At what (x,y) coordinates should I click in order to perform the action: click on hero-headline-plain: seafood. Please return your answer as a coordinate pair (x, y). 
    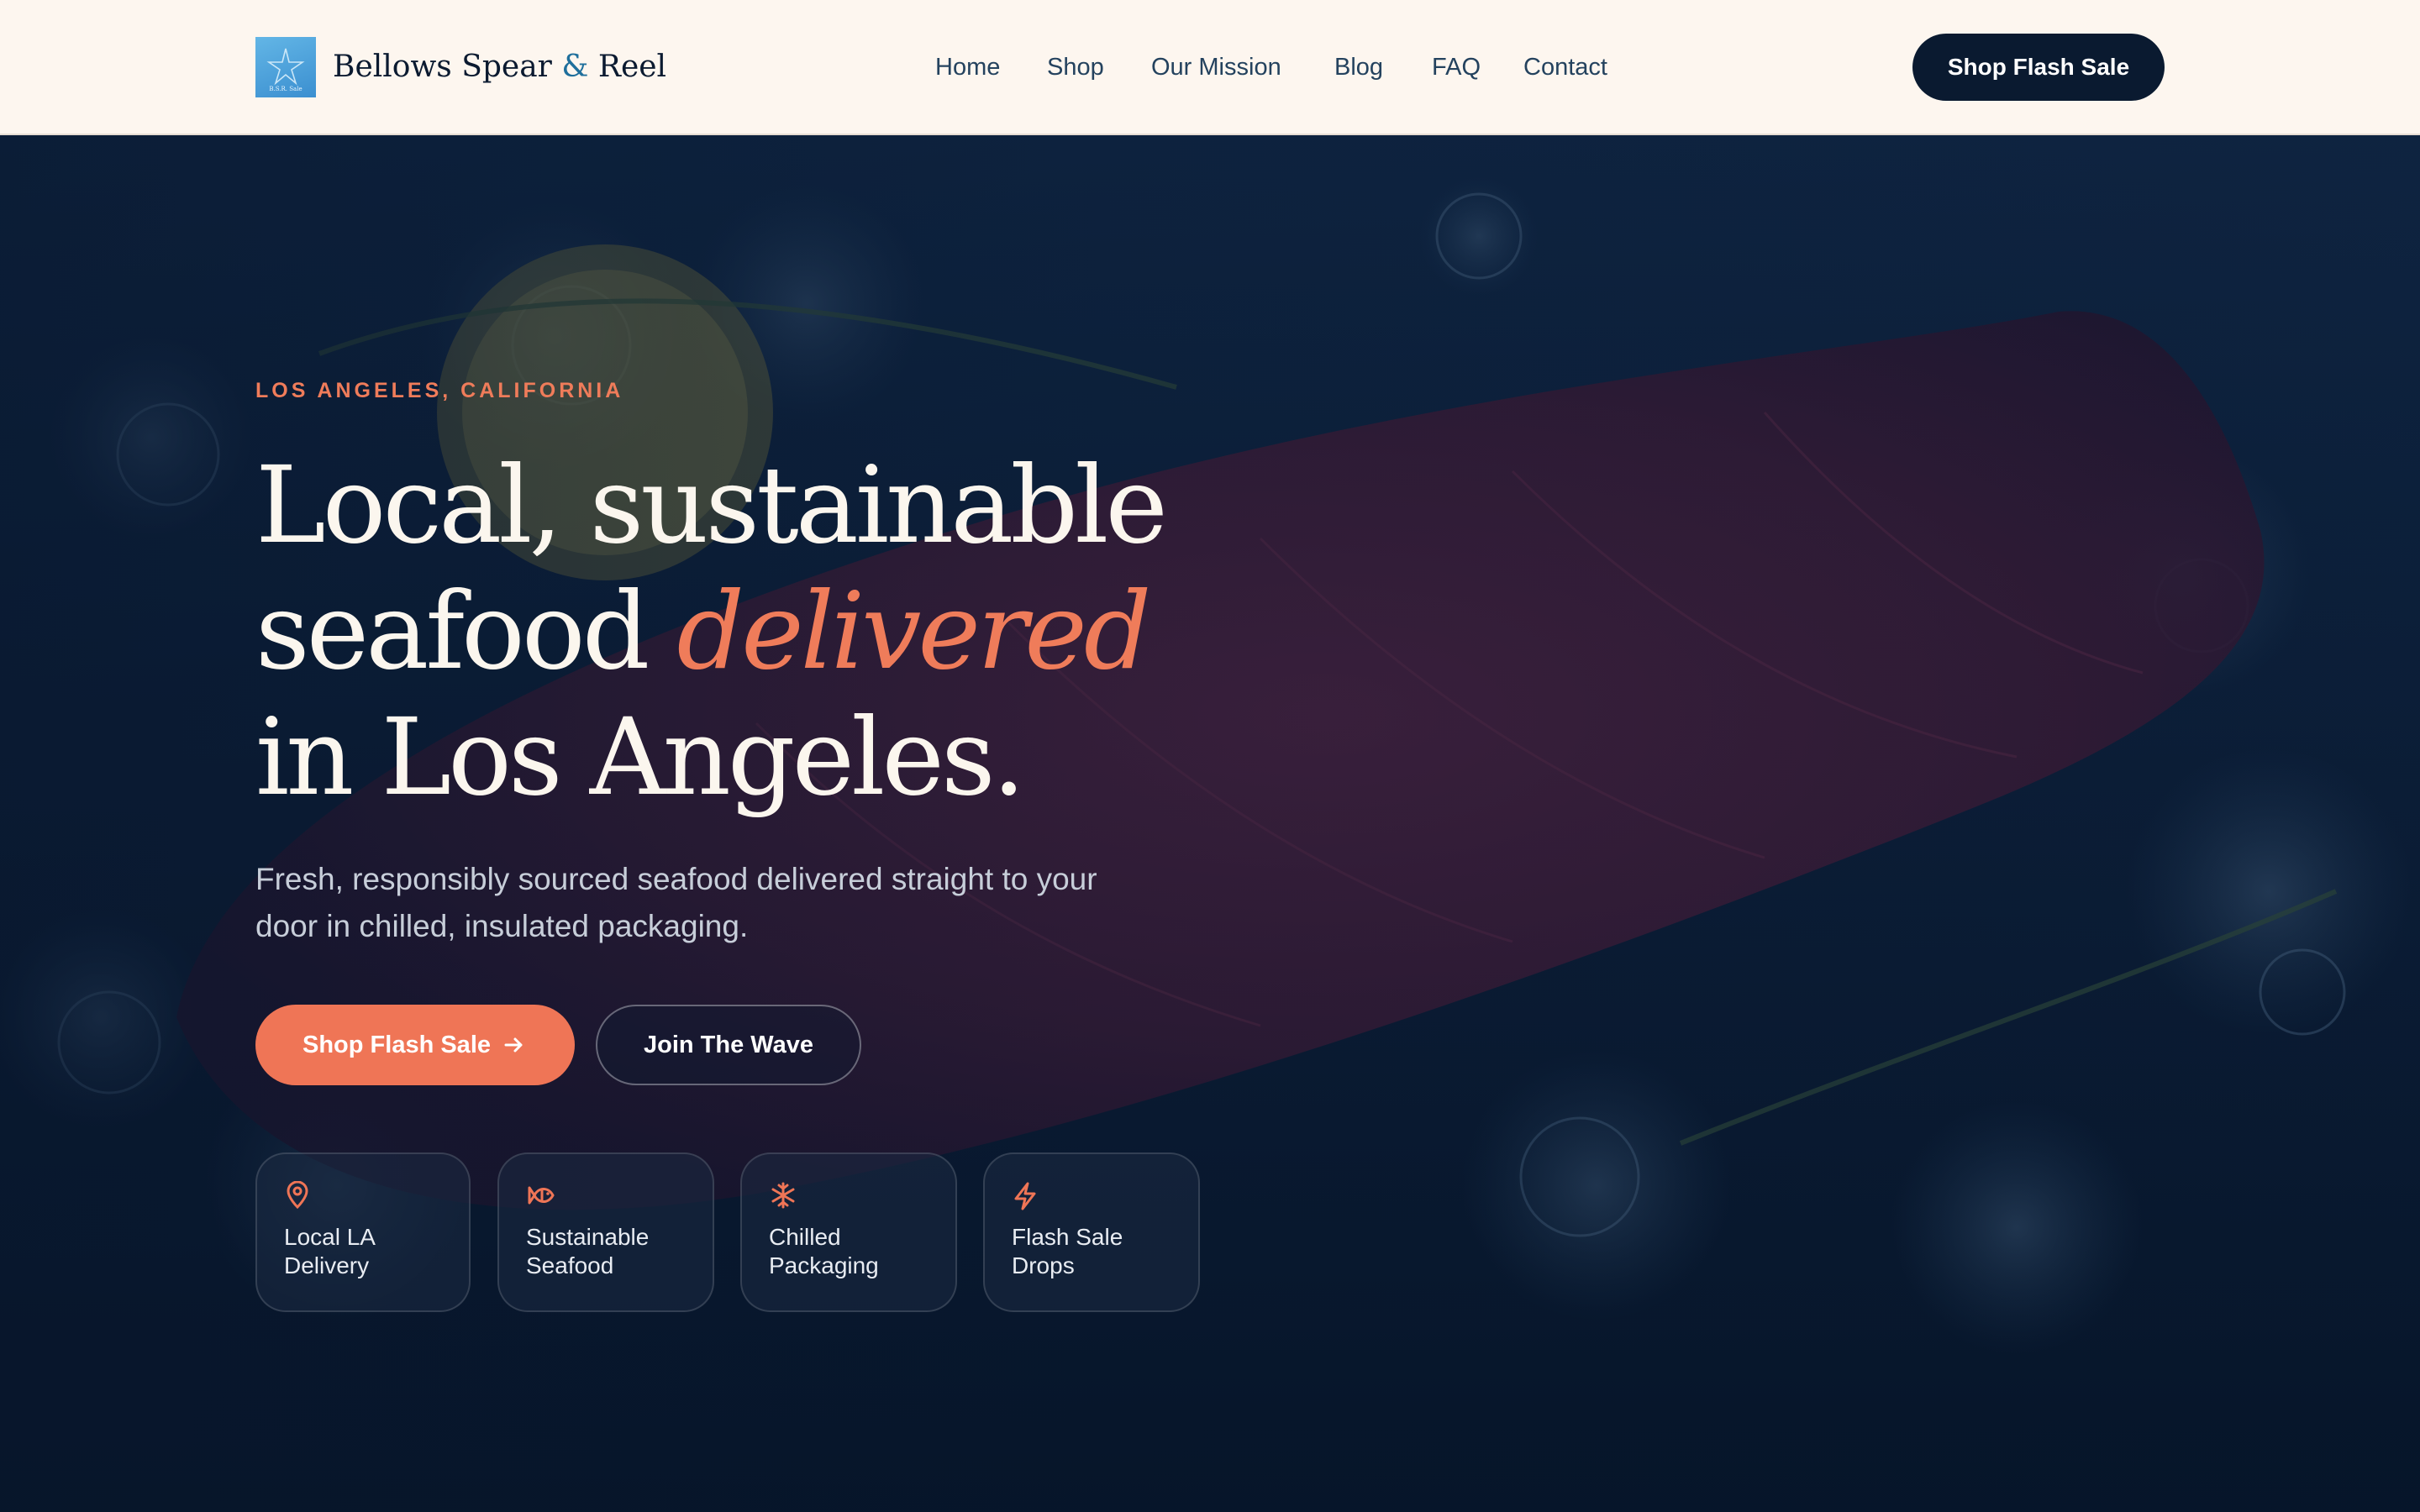
    Looking at the image, I should click on (452, 631).